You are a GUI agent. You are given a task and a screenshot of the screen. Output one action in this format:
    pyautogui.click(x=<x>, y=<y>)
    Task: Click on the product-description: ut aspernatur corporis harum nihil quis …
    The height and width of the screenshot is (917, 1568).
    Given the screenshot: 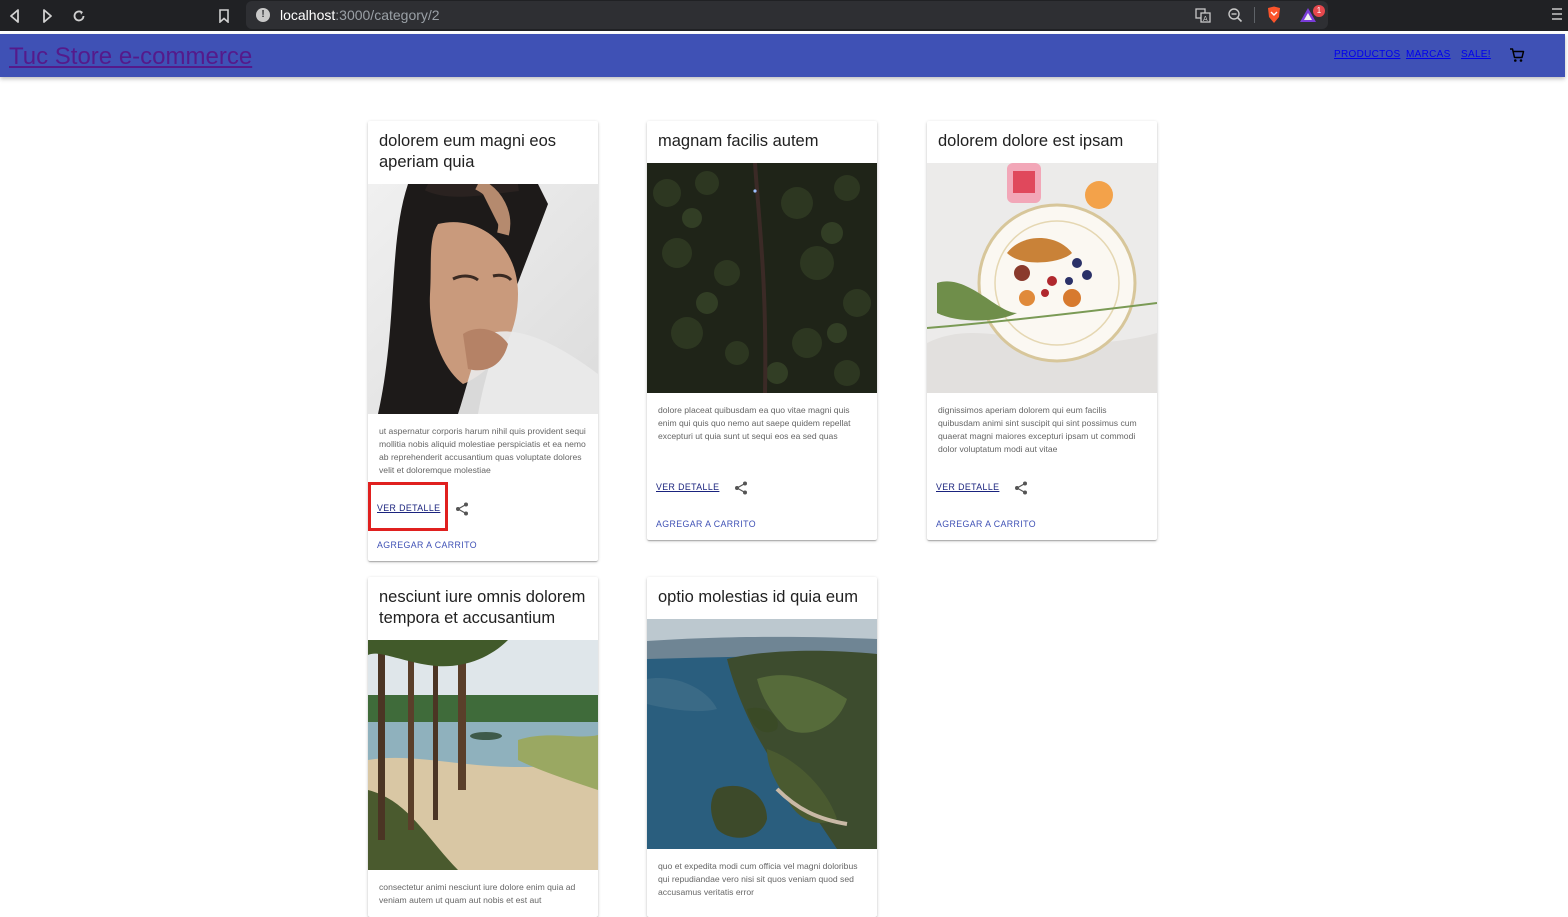 What is the action you would take?
    pyautogui.click(x=482, y=450)
    